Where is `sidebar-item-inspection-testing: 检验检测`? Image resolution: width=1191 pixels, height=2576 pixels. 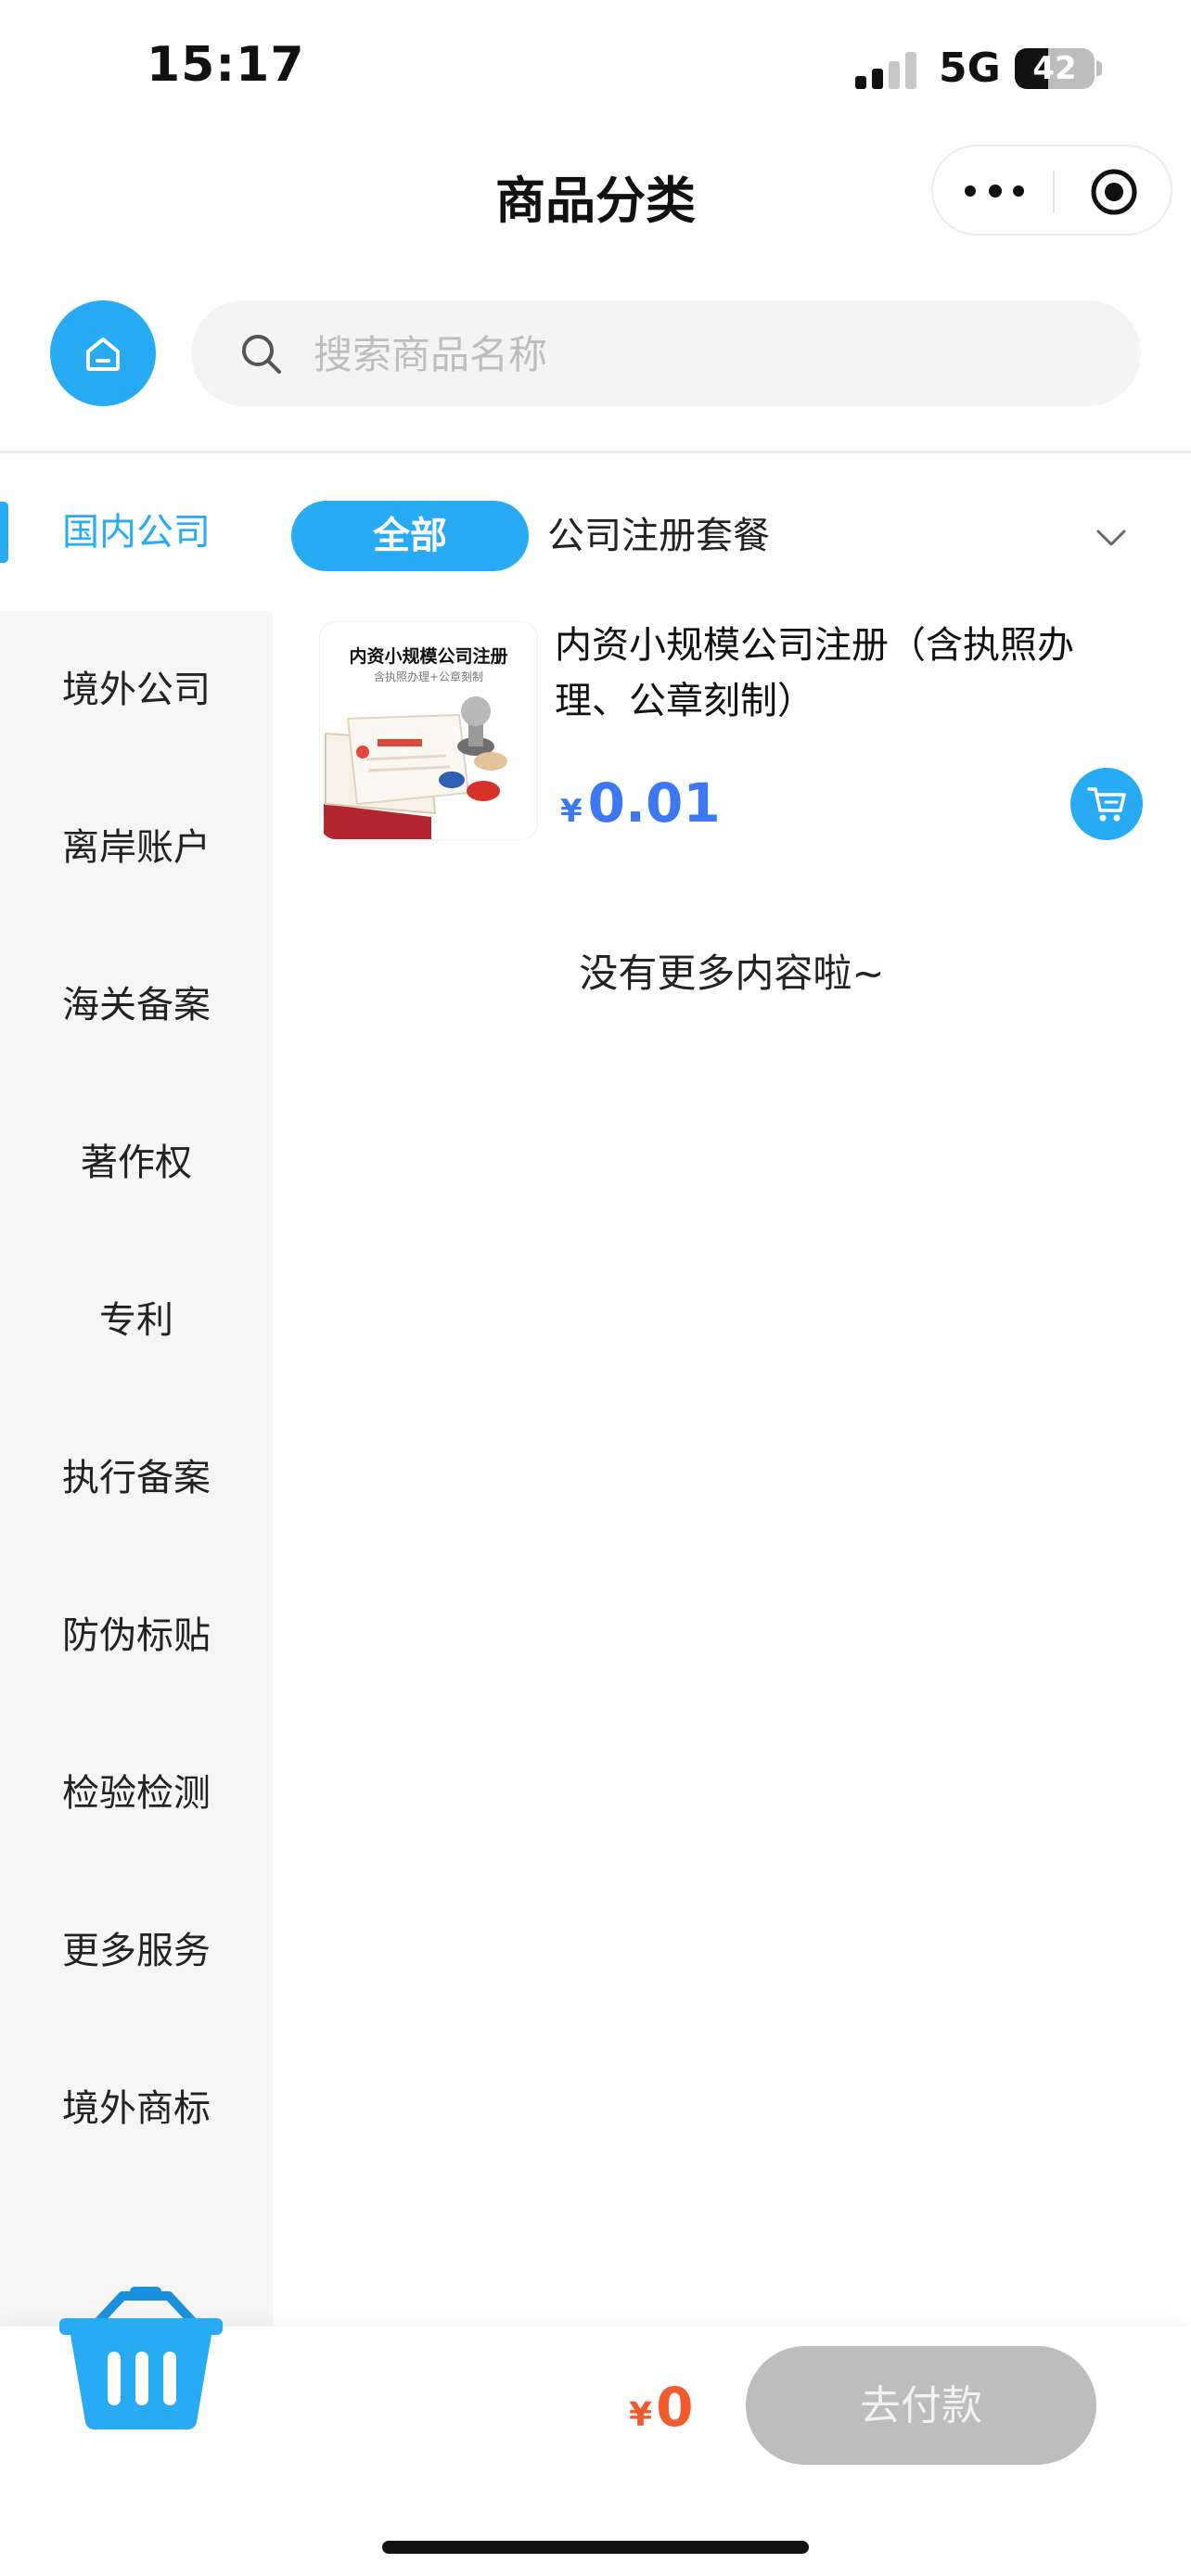
sidebar-item-inspection-testing: 检验检测 is located at coordinates (136, 1793).